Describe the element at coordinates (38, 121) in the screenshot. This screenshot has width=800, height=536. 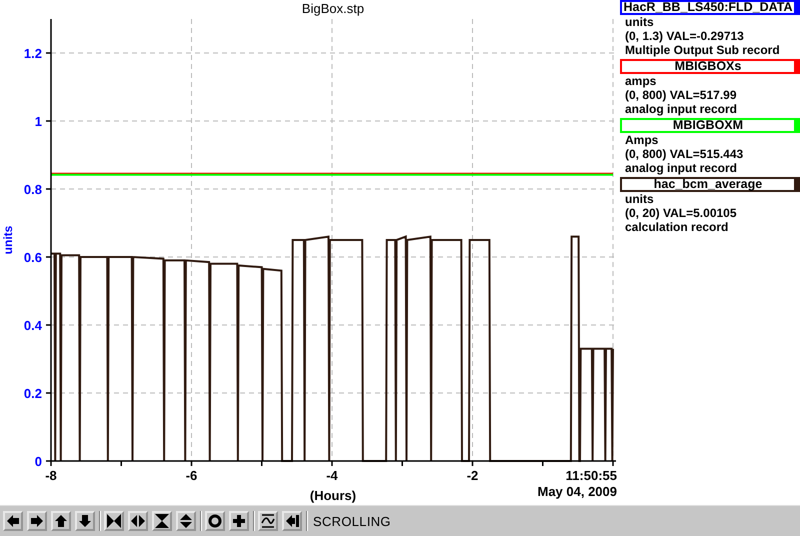
I see `y-tick-label: 1` at that location.